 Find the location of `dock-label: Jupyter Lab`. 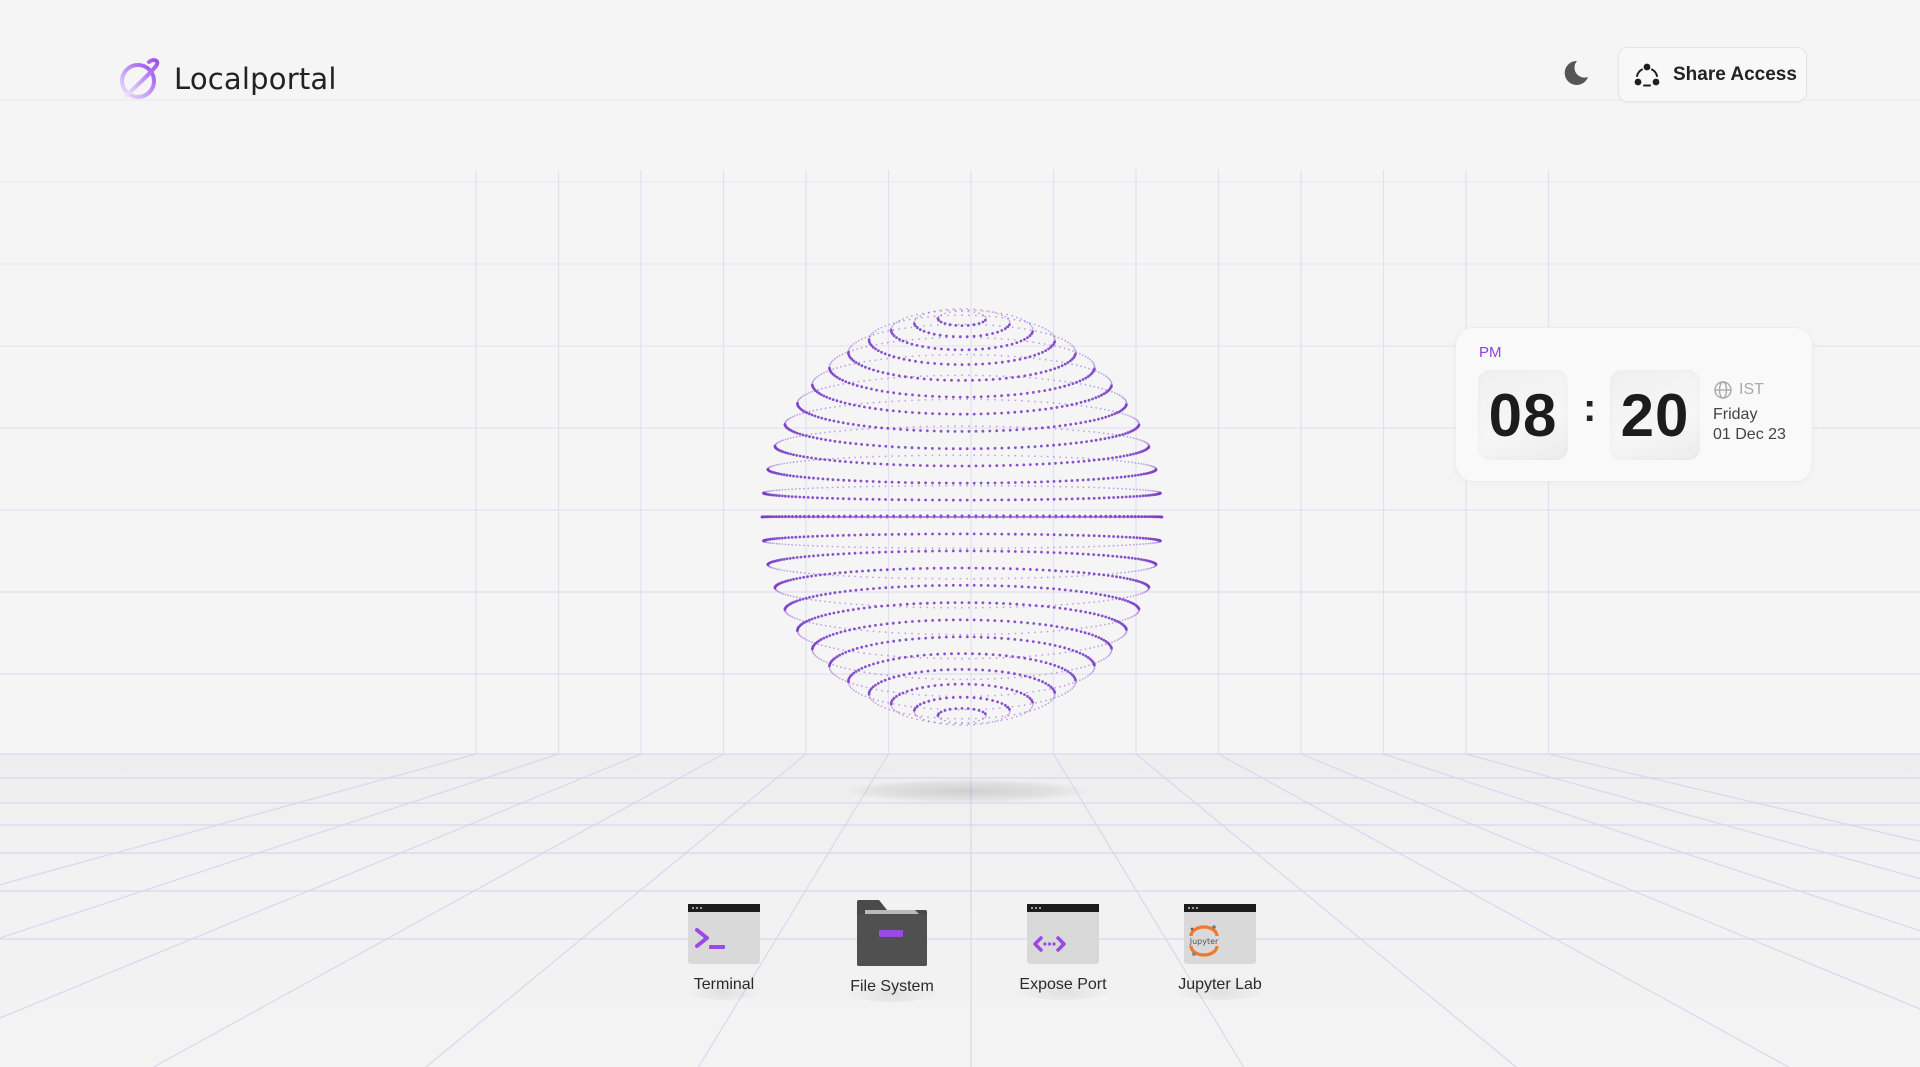

dock-label: Jupyter Lab is located at coordinates (1220, 987).